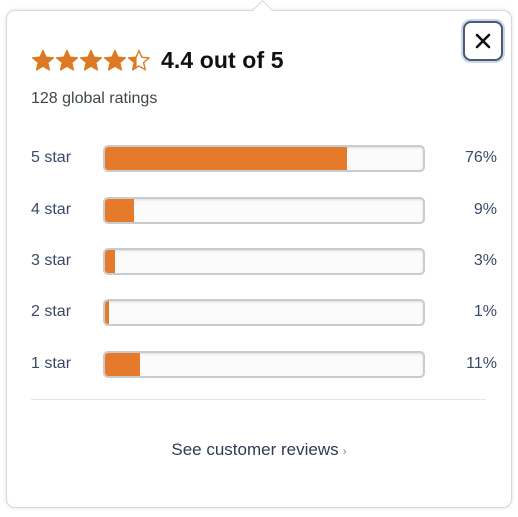 The height and width of the screenshot is (517, 518). What do you see at coordinates (255, 449) in the screenshot?
I see `see-reviews-label: See customer reviews` at bounding box center [255, 449].